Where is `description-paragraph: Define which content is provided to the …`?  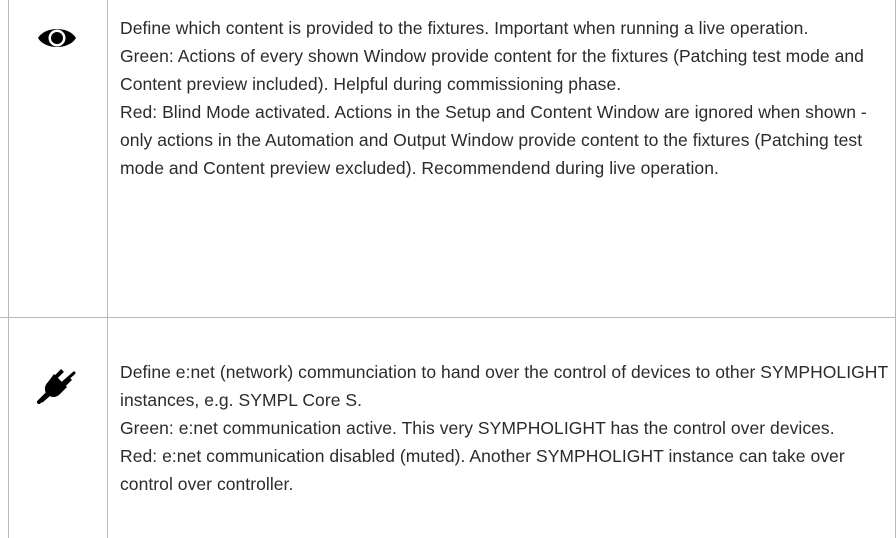
description-paragraph: Define which content is provided to the … is located at coordinates (464, 28).